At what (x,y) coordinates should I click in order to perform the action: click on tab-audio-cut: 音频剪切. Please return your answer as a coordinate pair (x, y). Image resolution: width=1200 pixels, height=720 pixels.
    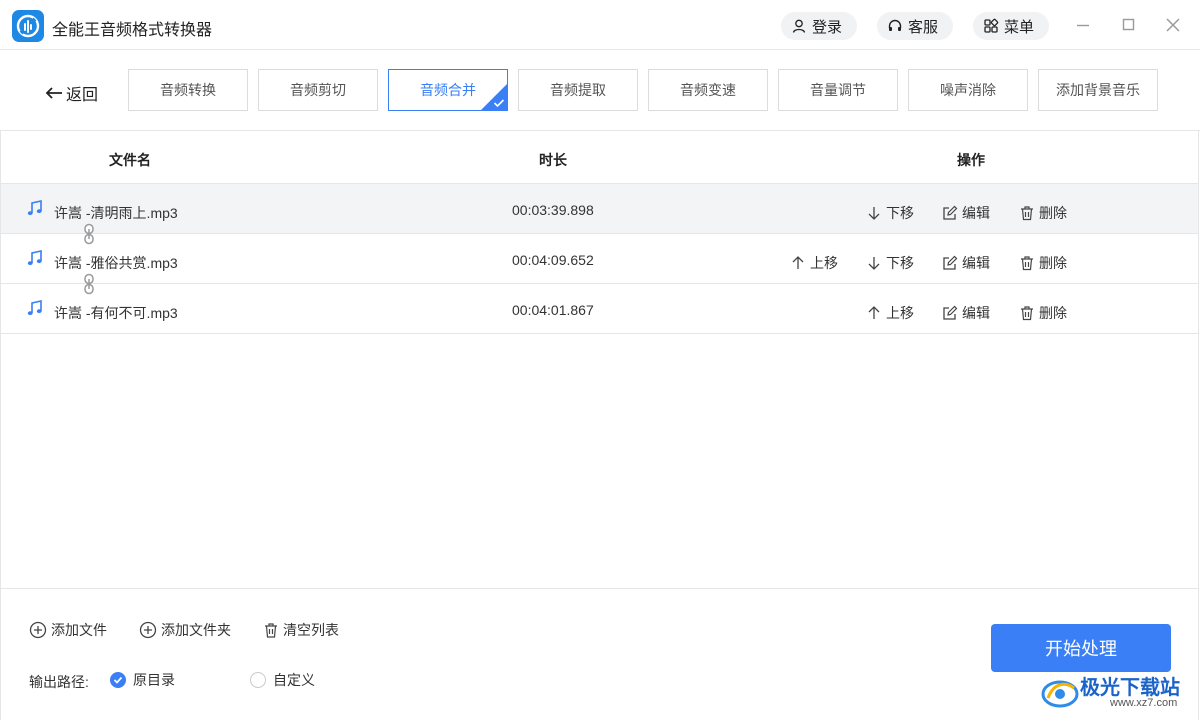
    Looking at the image, I should click on (318, 90).